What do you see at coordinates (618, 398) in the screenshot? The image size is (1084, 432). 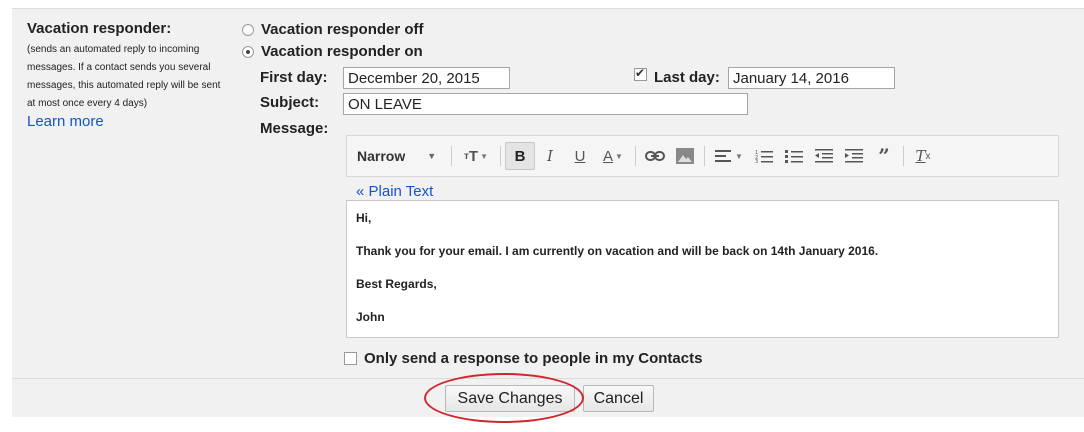 I see `cancel-button: Cancel` at bounding box center [618, 398].